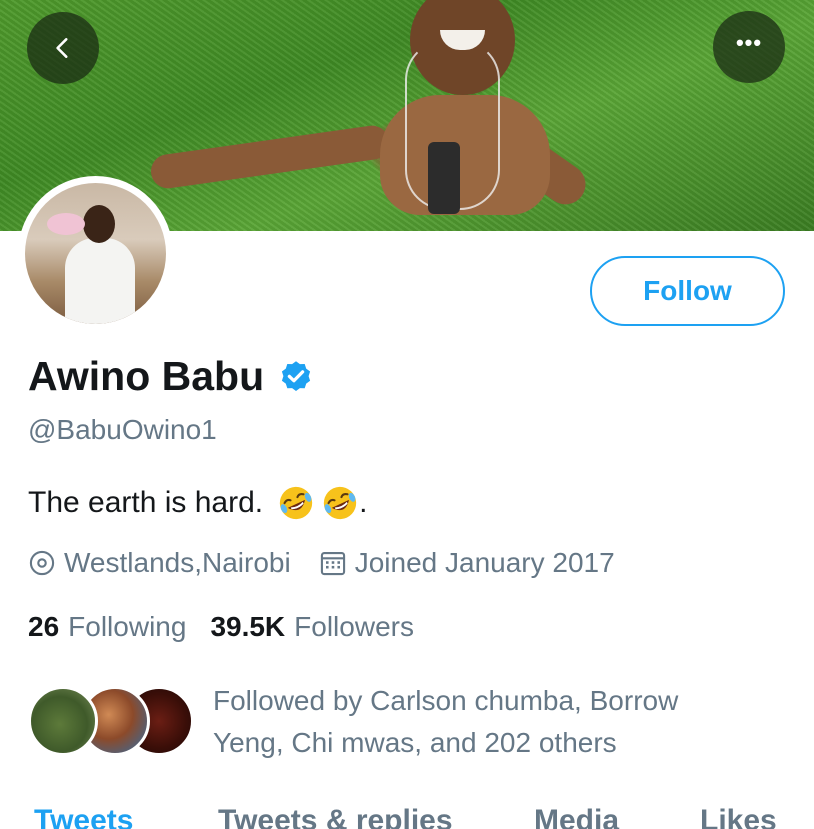 The width and height of the screenshot is (814, 829). I want to click on tab-likes: Likes, so click(738, 816).